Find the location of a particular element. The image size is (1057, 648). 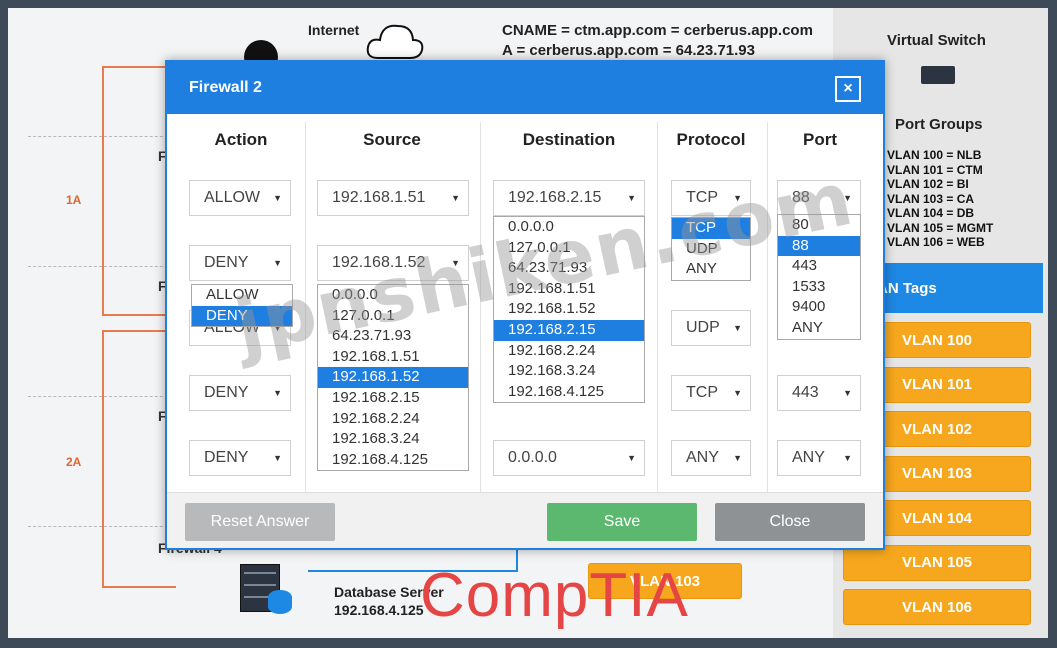

reset-answer-button: Reset Answer is located at coordinates (260, 522).